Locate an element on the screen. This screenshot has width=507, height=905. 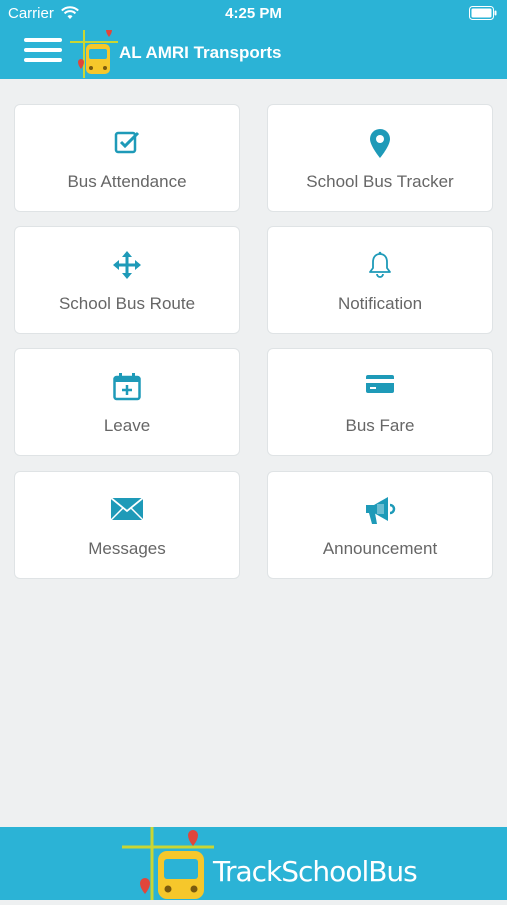
tile-school-bus-tracker: School Bus Tracker is located at coordinates (380, 158).